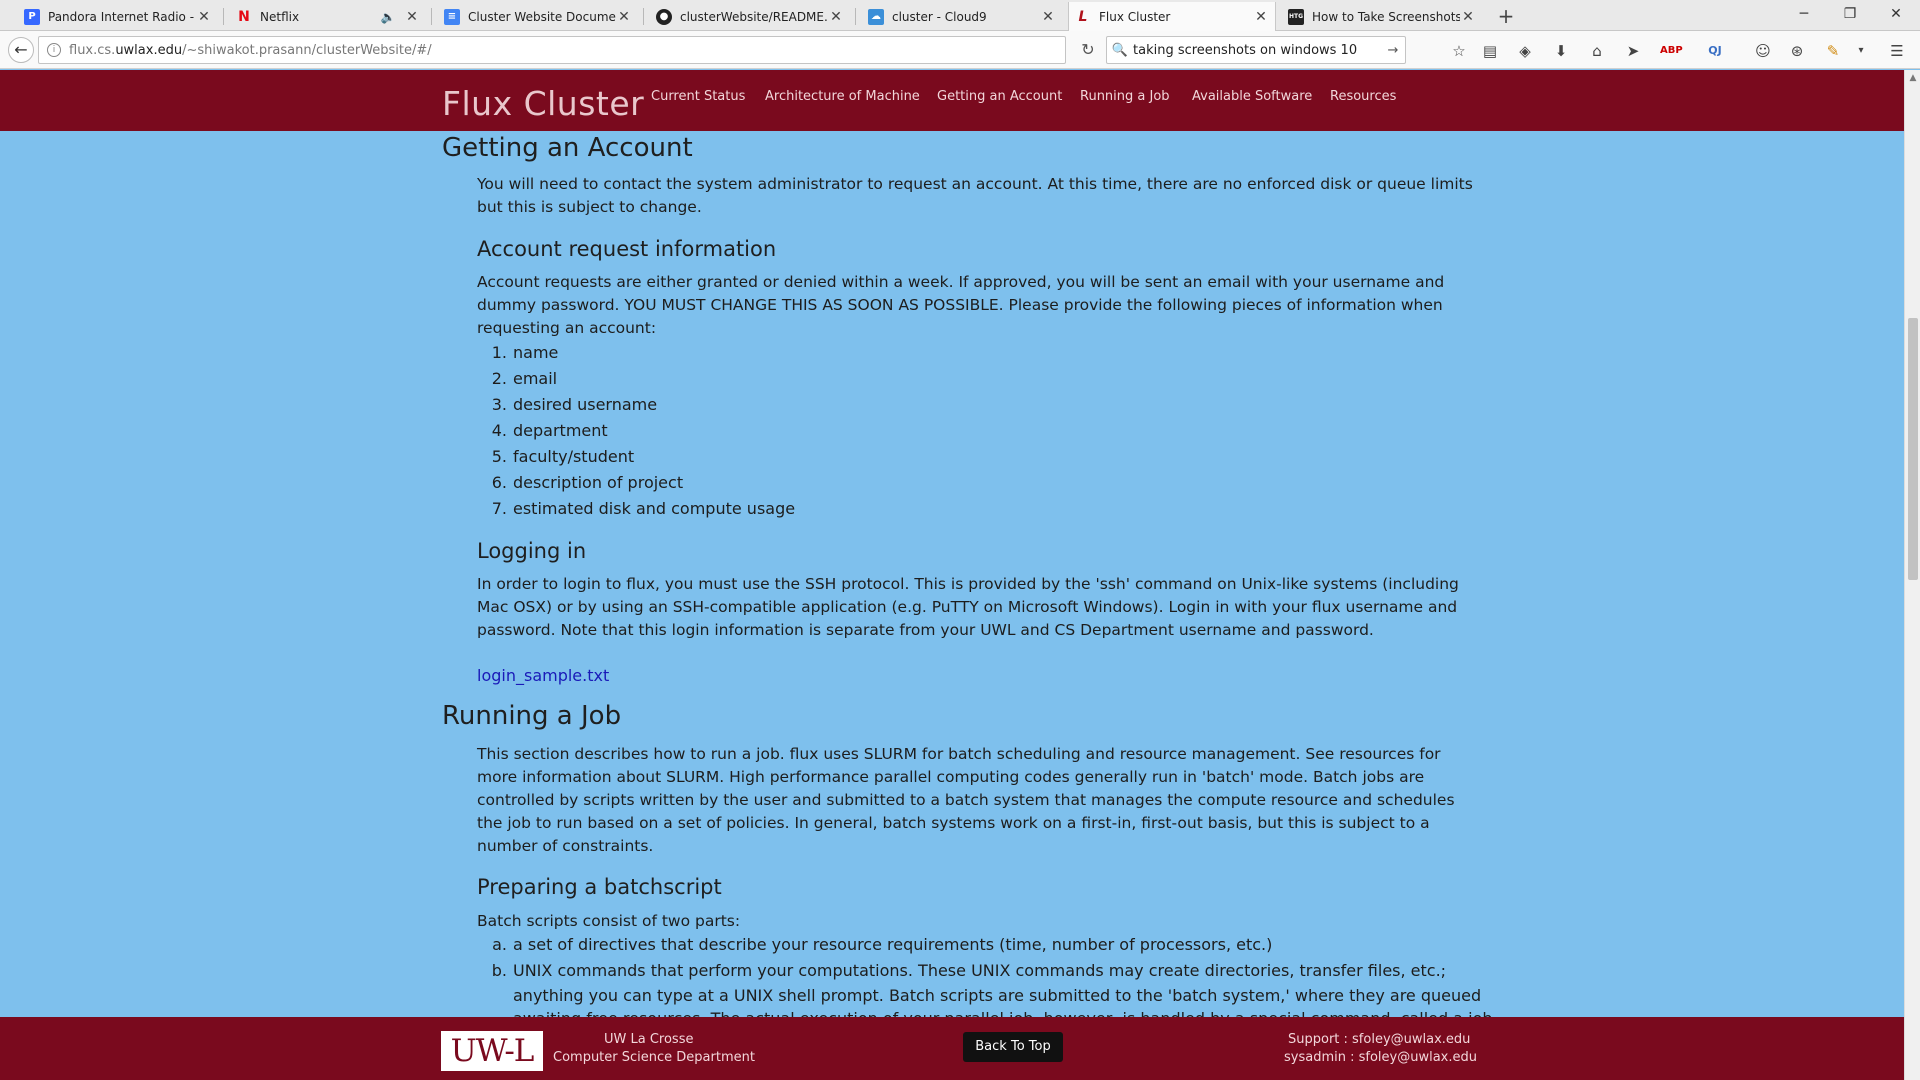 This screenshot has height=1080, width=1920. Describe the element at coordinates (244, 16) in the screenshot. I see `netflix-favicon-icon: N` at that location.